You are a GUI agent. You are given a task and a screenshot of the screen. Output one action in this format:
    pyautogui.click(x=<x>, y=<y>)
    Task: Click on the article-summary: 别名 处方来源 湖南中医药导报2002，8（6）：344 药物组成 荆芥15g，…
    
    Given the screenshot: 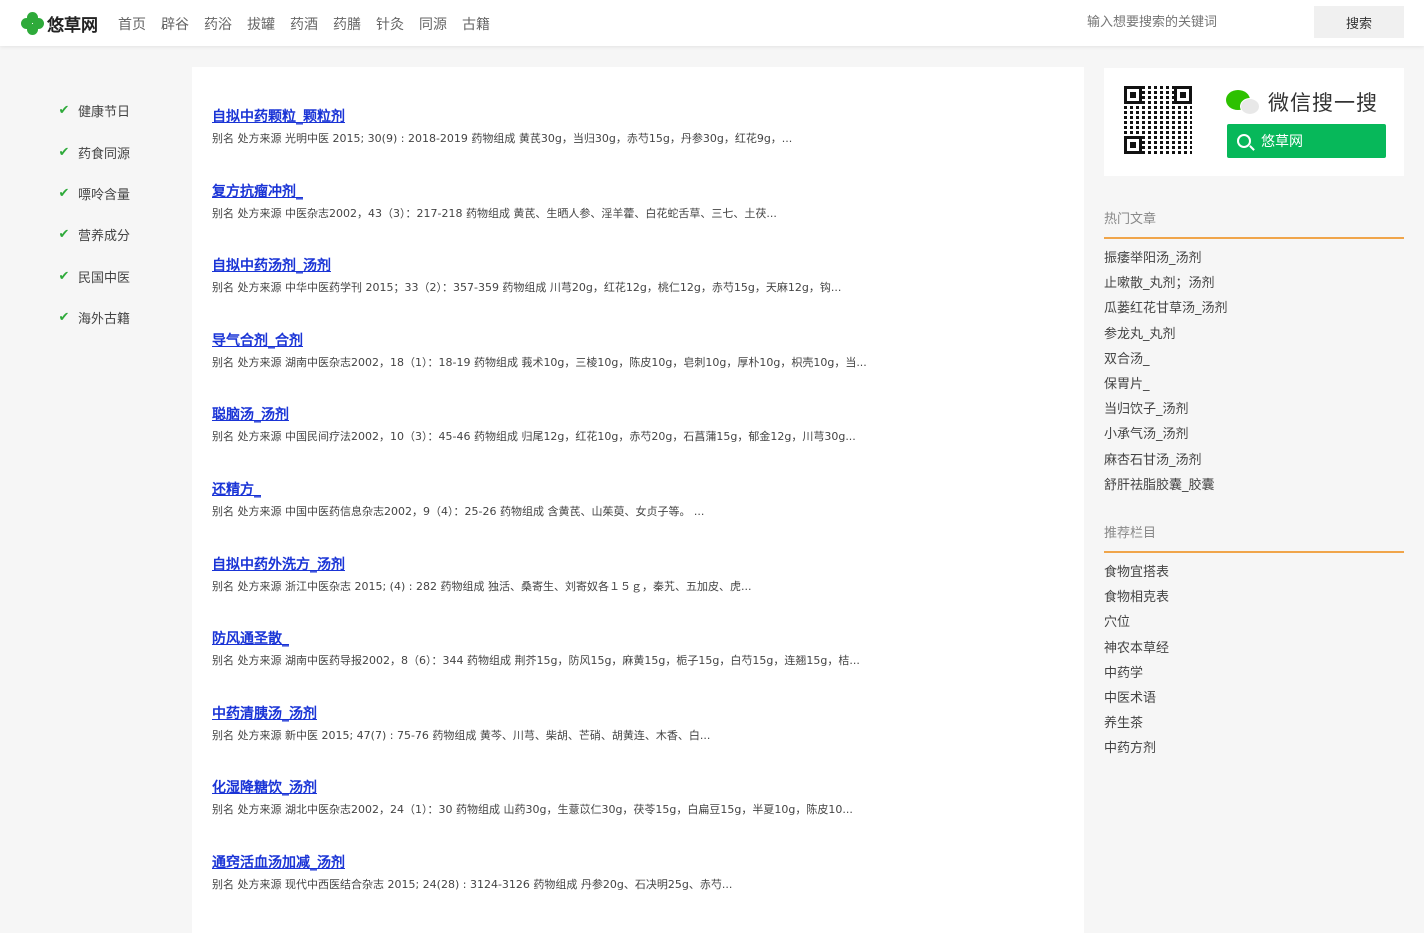 What is the action you would take?
    pyautogui.click(x=536, y=660)
    